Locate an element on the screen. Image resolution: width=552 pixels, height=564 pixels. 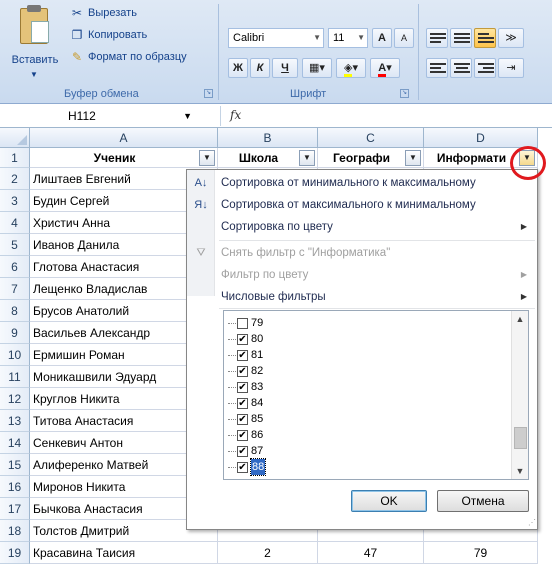
list-item: ✔ 81 is located at coordinates (245, 355).